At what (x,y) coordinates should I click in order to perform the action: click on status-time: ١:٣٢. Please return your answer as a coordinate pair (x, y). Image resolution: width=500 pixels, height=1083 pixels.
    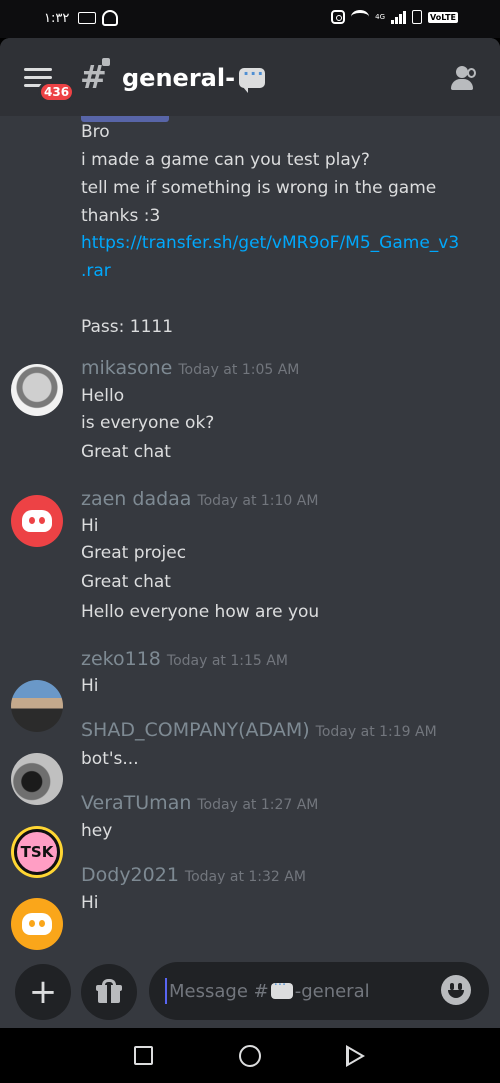
    Looking at the image, I should click on (57, 18).